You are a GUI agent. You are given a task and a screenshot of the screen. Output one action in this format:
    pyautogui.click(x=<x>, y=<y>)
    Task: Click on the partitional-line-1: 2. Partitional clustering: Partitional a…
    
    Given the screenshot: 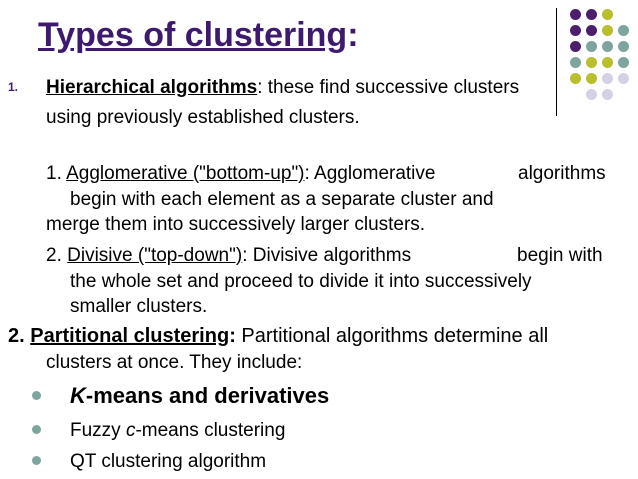 What is the action you would take?
    pyautogui.click(x=278, y=336)
    